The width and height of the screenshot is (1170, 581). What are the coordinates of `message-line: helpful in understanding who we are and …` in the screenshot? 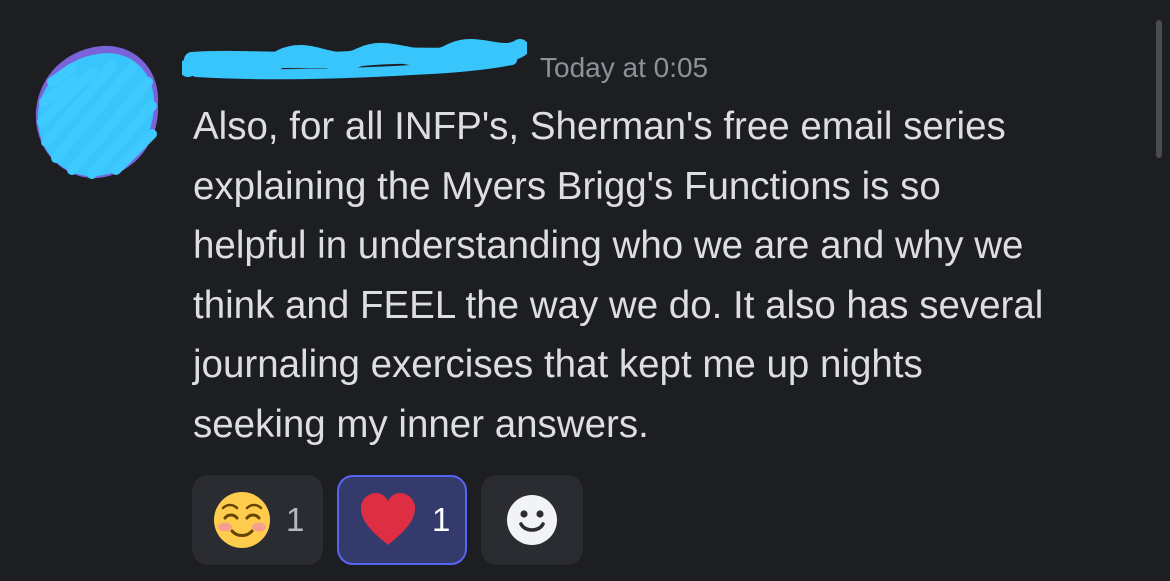 It's located at (608, 245).